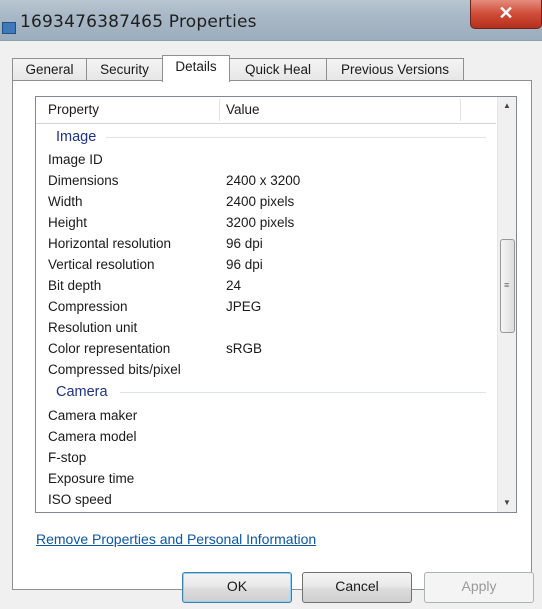 This screenshot has height=609, width=542. Describe the element at coordinates (266, 436) in the screenshot. I see `list-item: Camera model` at that location.